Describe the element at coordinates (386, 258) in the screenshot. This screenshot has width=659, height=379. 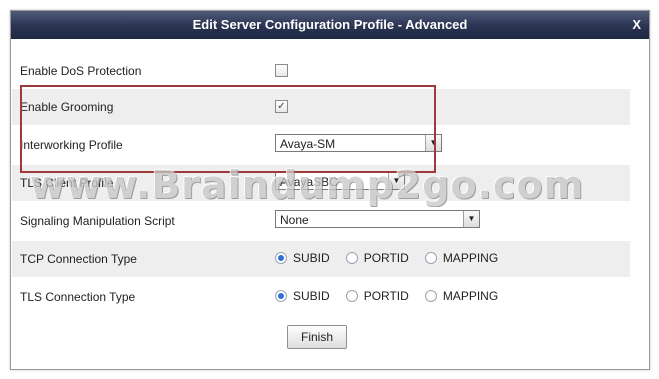
I see `tcp-option-label: PORTID` at that location.